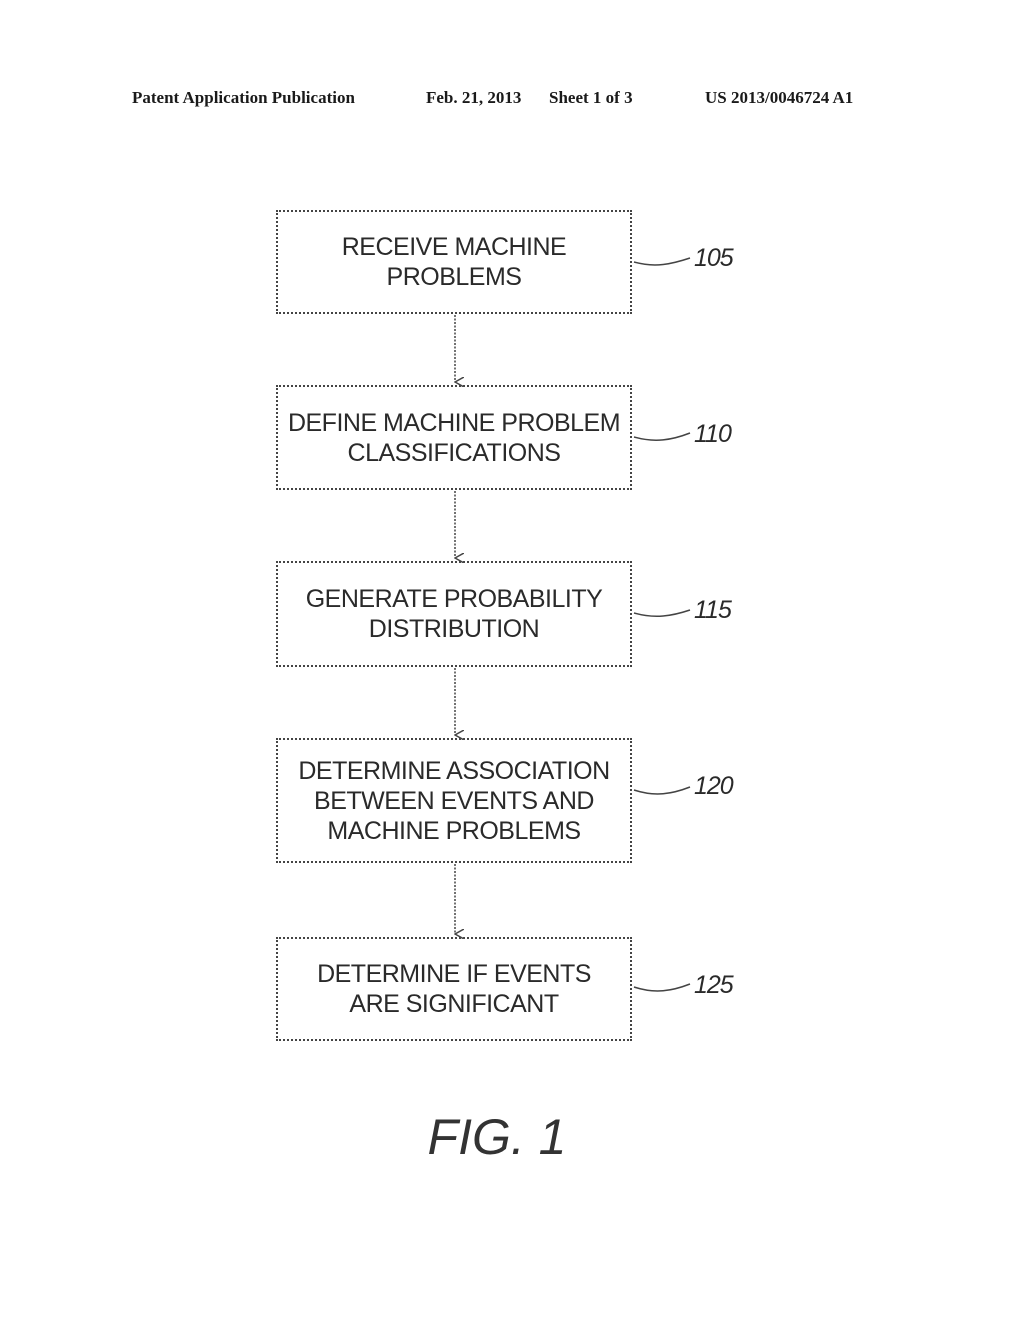 This screenshot has width=1024, height=1320. What do you see at coordinates (713, 434) in the screenshot?
I see `ref-label-110: 110` at bounding box center [713, 434].